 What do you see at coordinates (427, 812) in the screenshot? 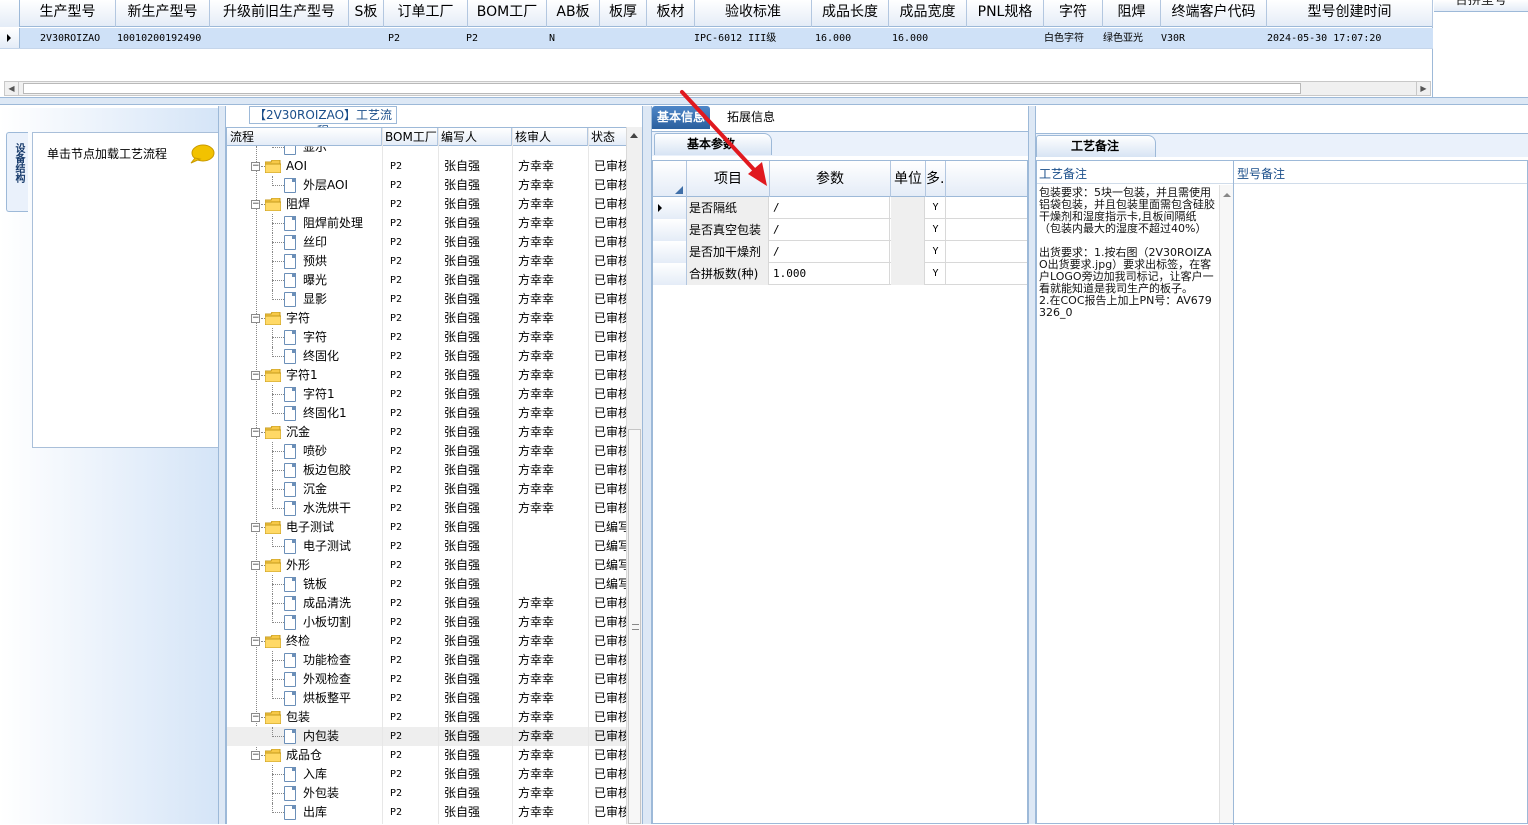
I see `tree-leaf-node: 出库 P2 张自强 方幸幸 已审核` at bounding box center [427, 812].